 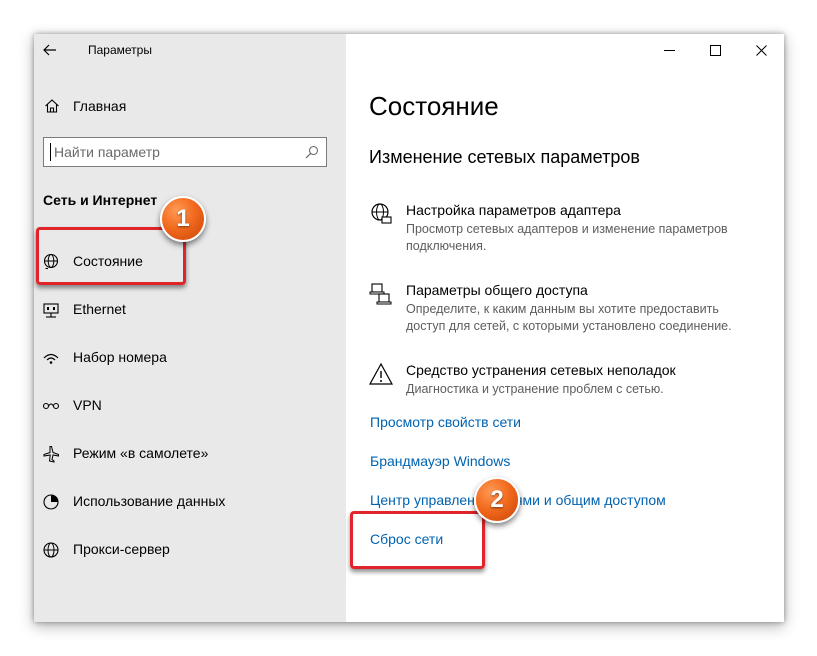 I want to click on maximize-icon, so click(x=715, y=50).